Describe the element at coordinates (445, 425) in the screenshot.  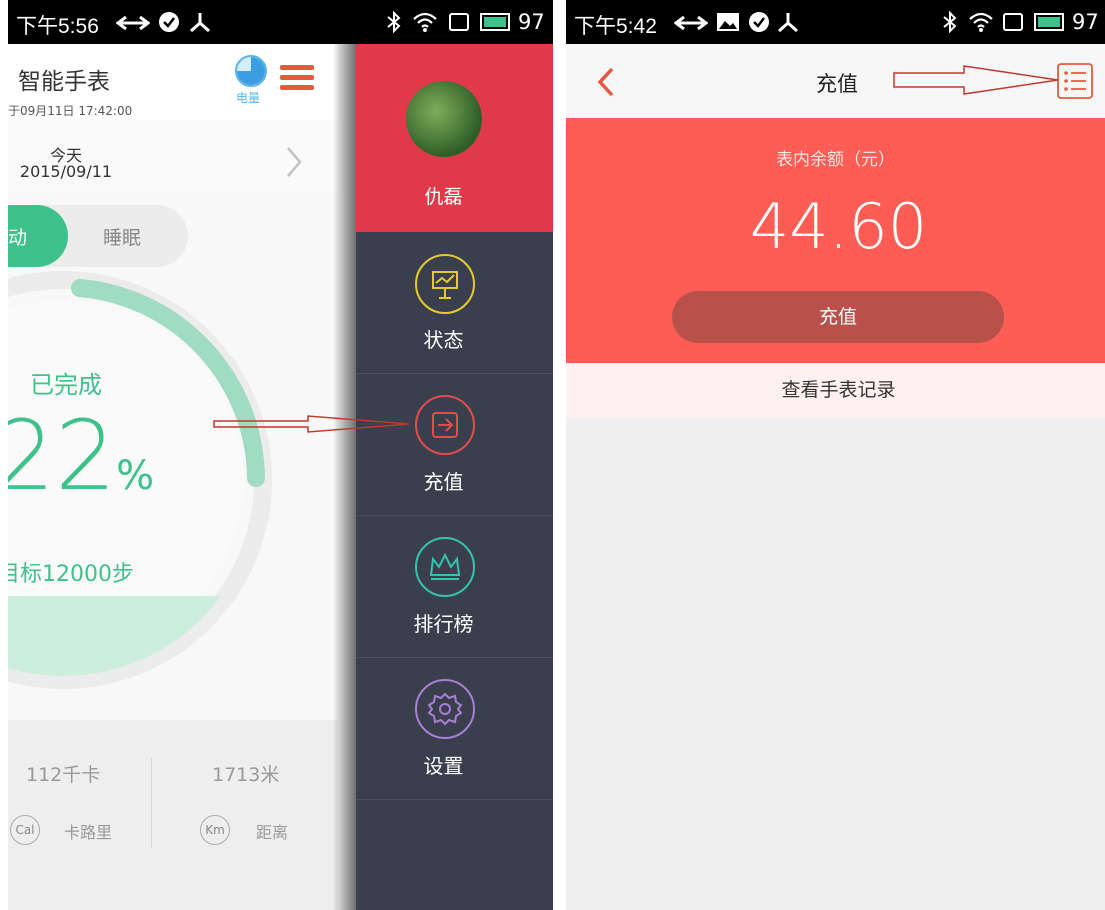
I see `arrow-right-box-icon` at that location.